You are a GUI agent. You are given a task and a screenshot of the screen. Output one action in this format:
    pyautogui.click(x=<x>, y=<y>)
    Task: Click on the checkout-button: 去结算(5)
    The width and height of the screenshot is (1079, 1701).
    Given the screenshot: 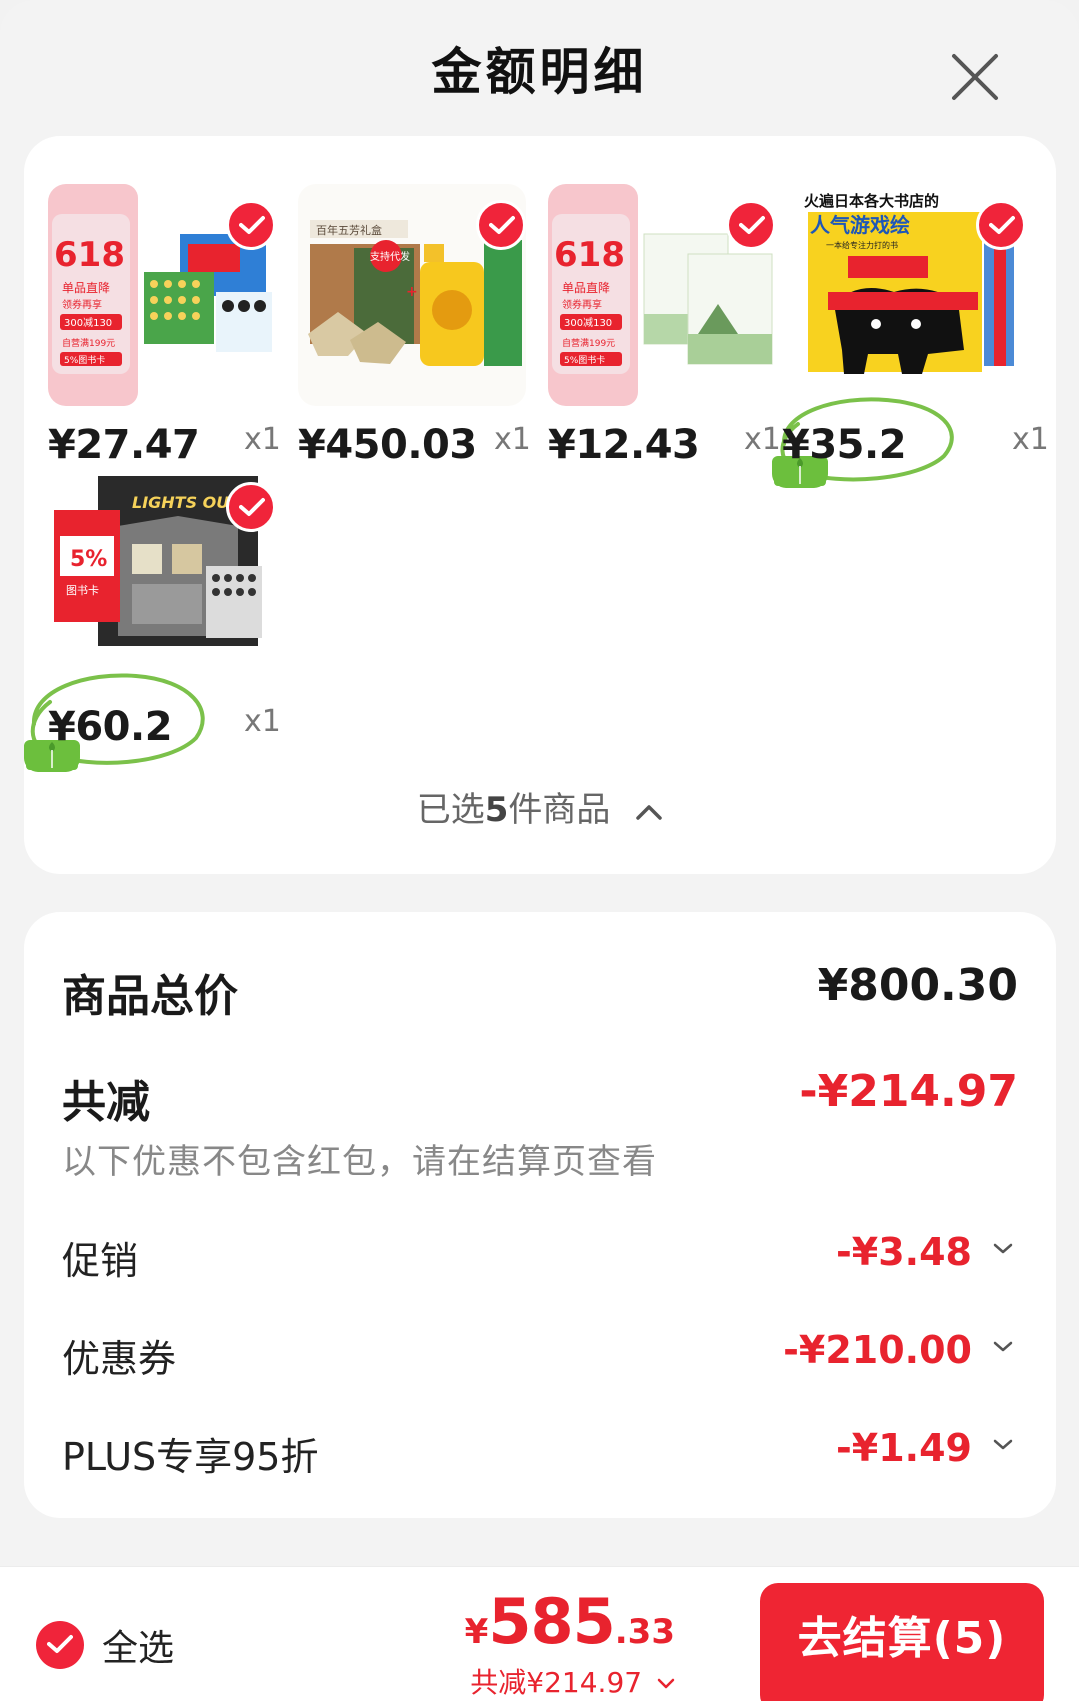 What is the action you would take?
    pyautogui.click(x=902, y=1642)
    